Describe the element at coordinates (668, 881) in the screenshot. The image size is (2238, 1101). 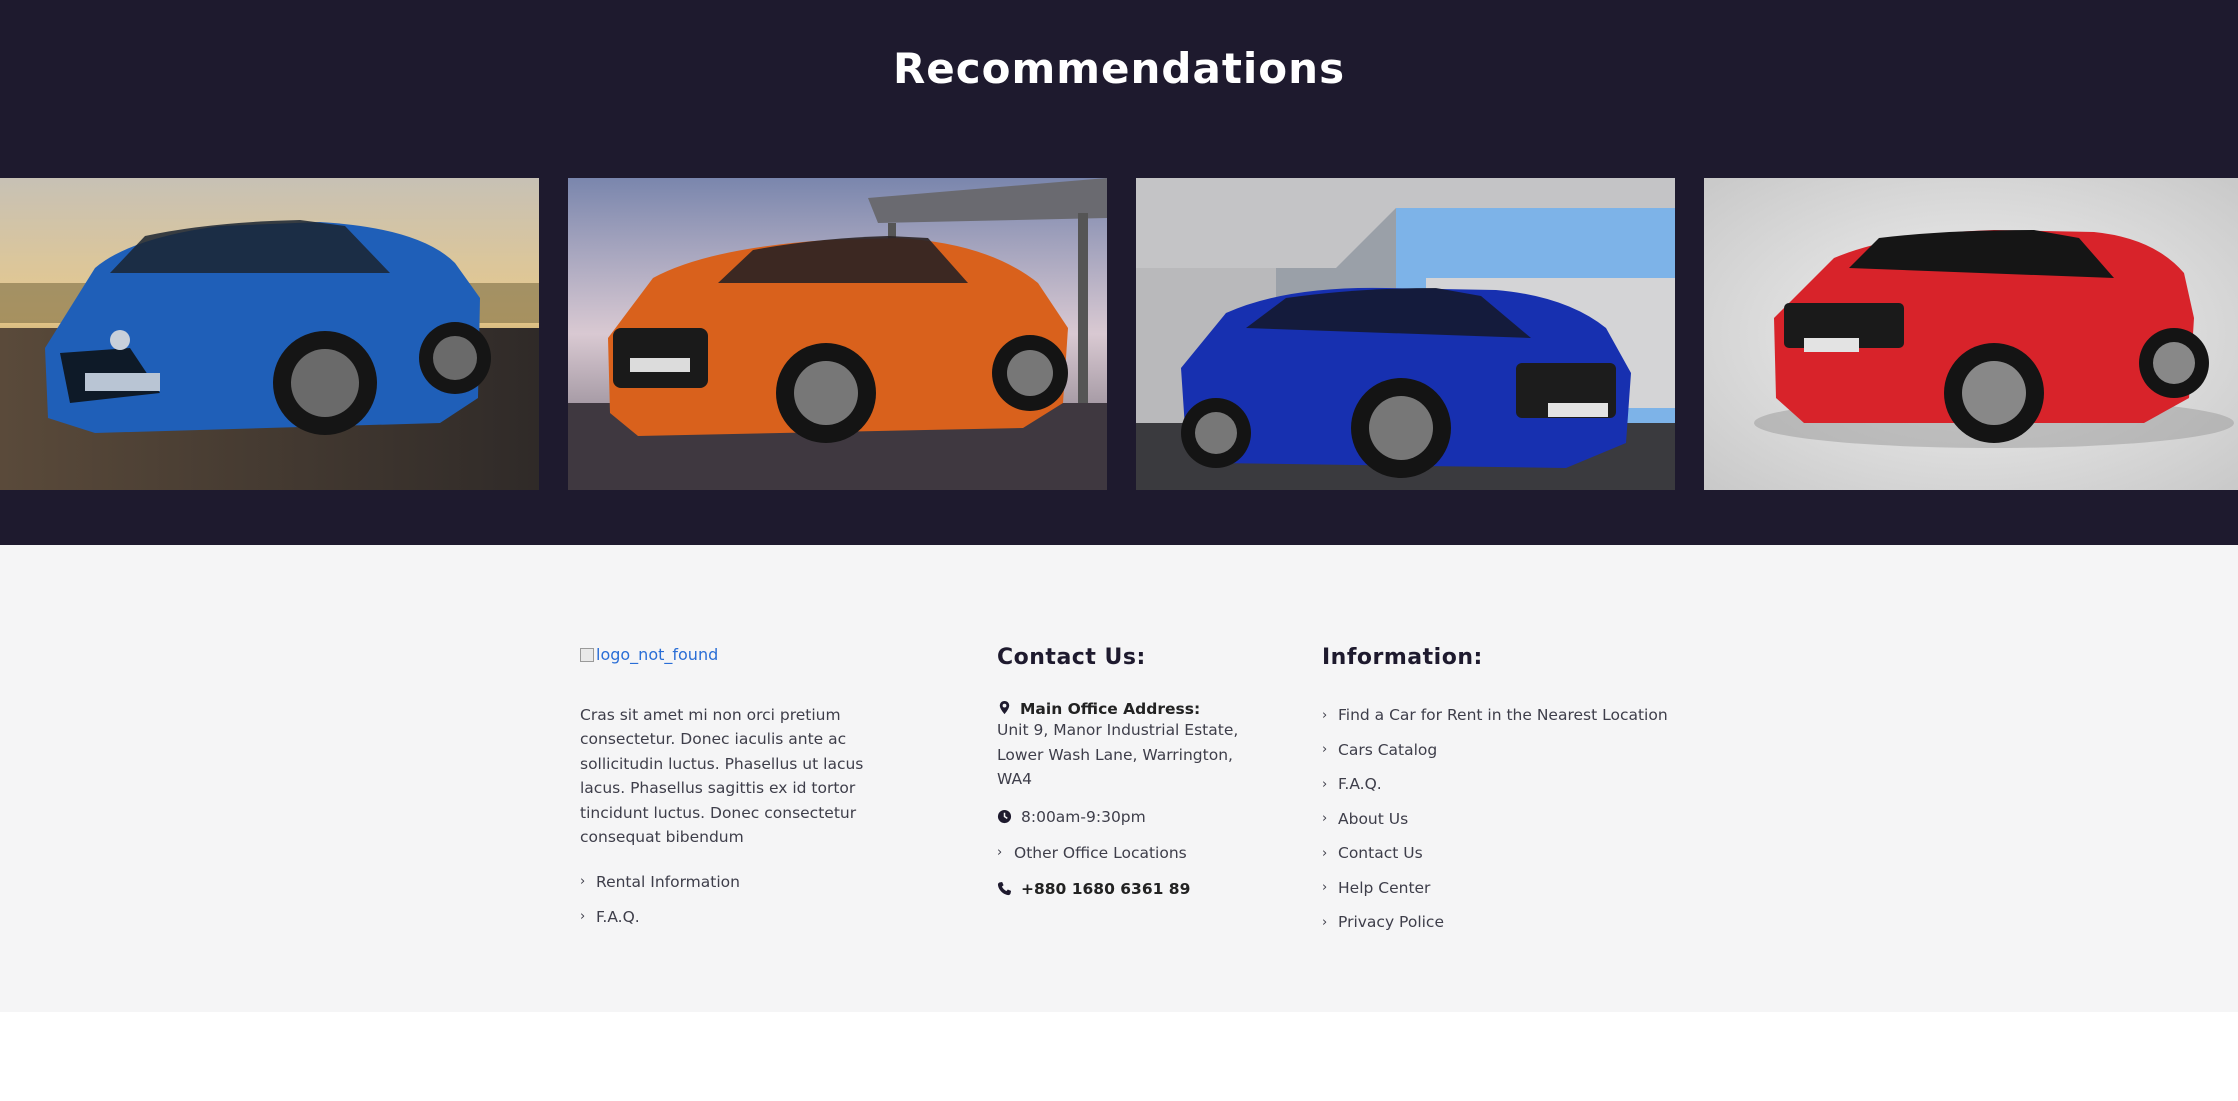
I see `about-link-label: Rental Information` at that location.